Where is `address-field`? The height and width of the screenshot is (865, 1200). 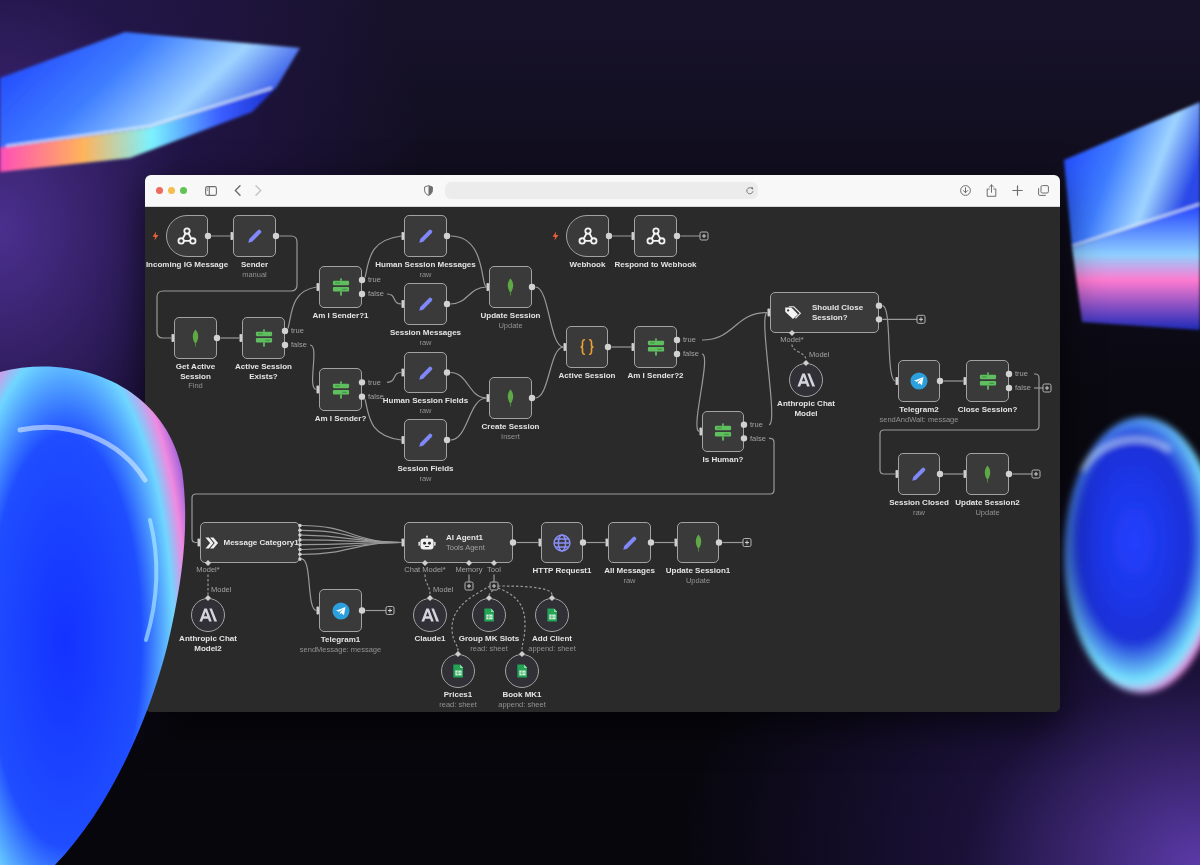
address-field is located at coordinates (601, 190).